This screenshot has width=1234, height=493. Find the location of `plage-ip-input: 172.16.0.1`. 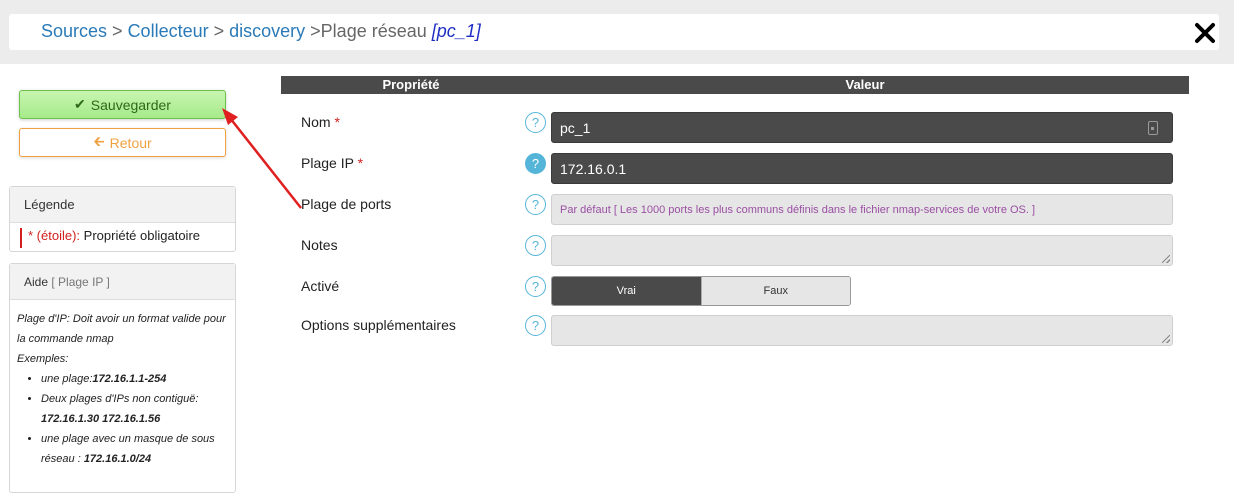

plage-ip-input: 172.16.0.1 is located at coordinates (862, 168).